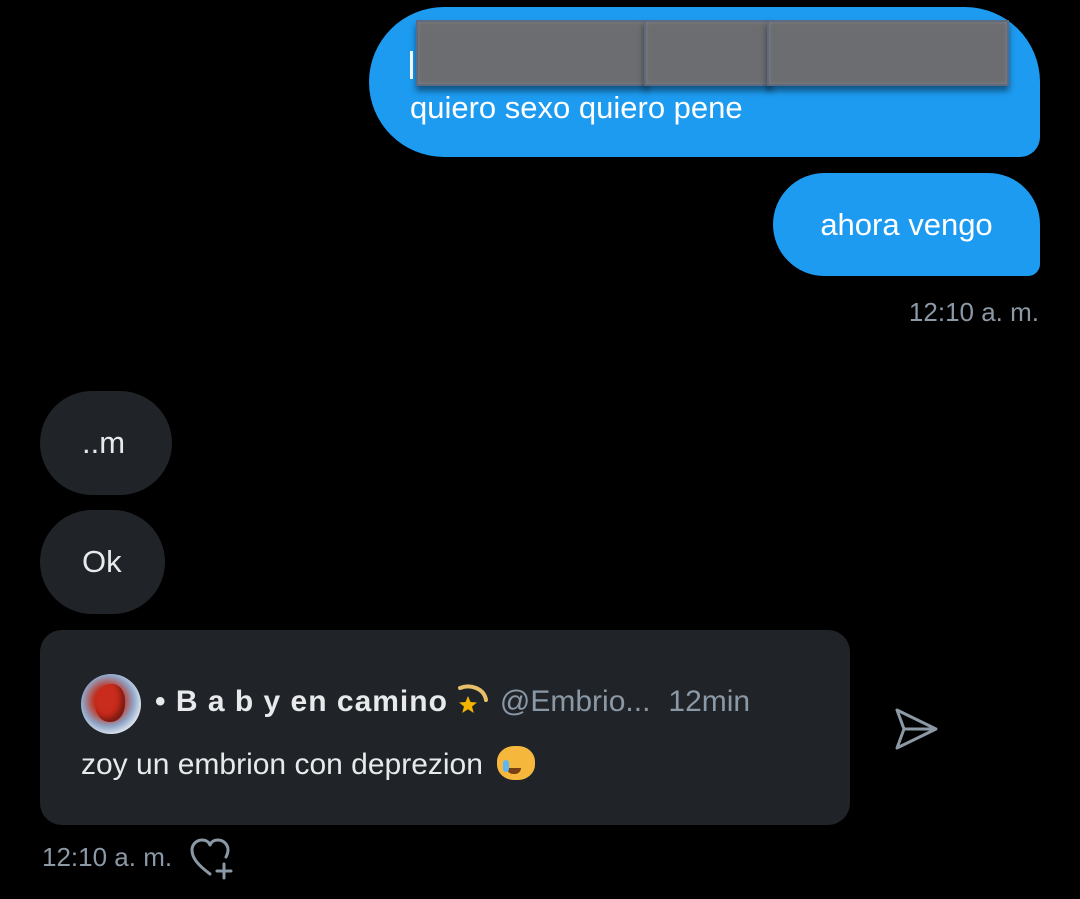 The height and width of the screenshot is (899, 1080). What do you see at coordinates (916, 729) in the screenshot?
I see `send-icon` at bounding box center [916, 729].